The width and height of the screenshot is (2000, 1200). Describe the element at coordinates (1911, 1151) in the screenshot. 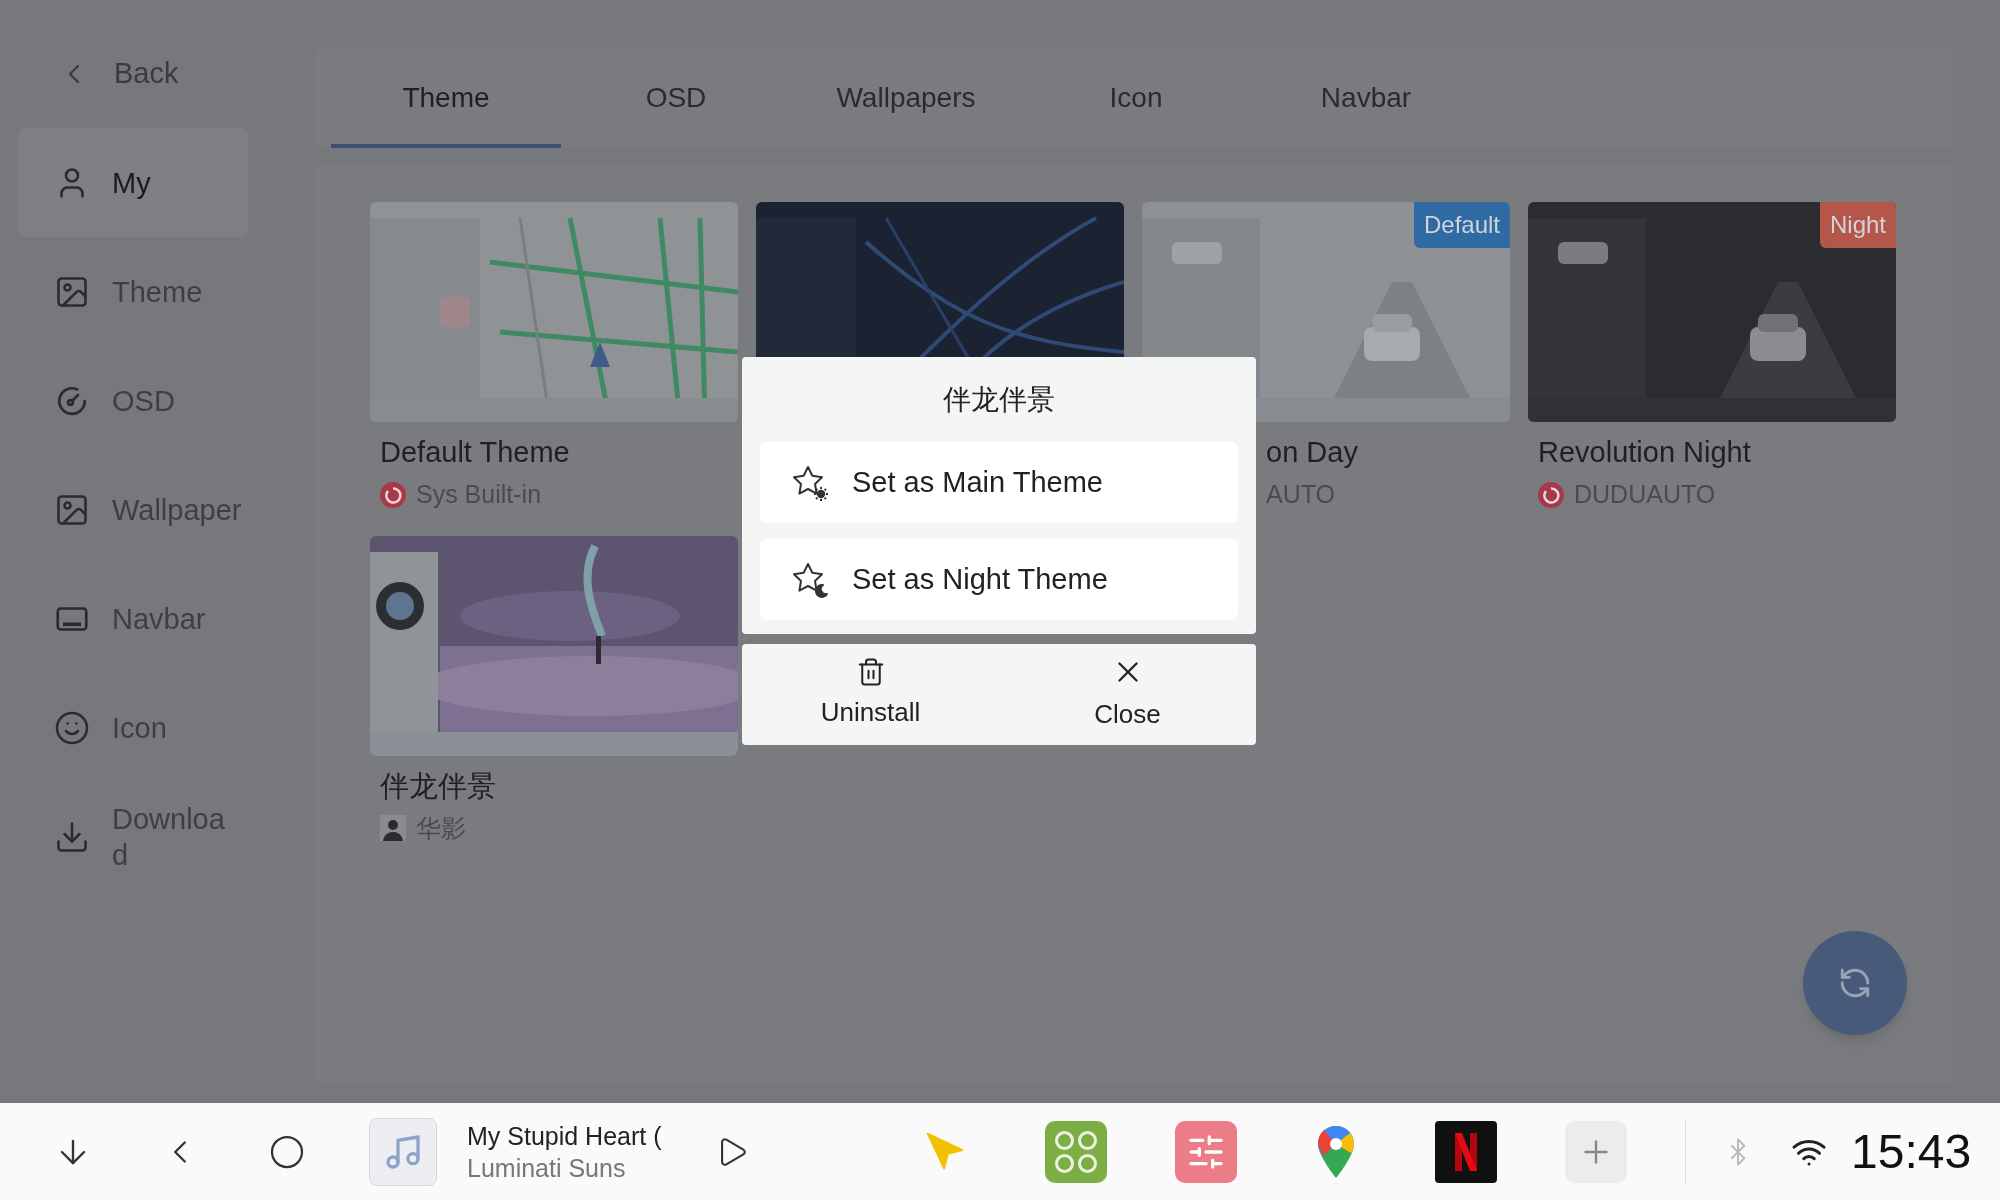

I see `clock: 15:43` at that location.